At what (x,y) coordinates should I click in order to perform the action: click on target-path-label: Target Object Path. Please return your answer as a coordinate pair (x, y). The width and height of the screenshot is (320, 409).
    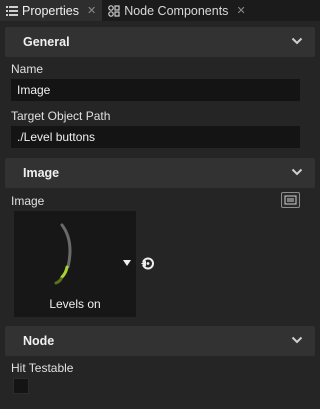
    Looking at the image, I should click on (61, 116).